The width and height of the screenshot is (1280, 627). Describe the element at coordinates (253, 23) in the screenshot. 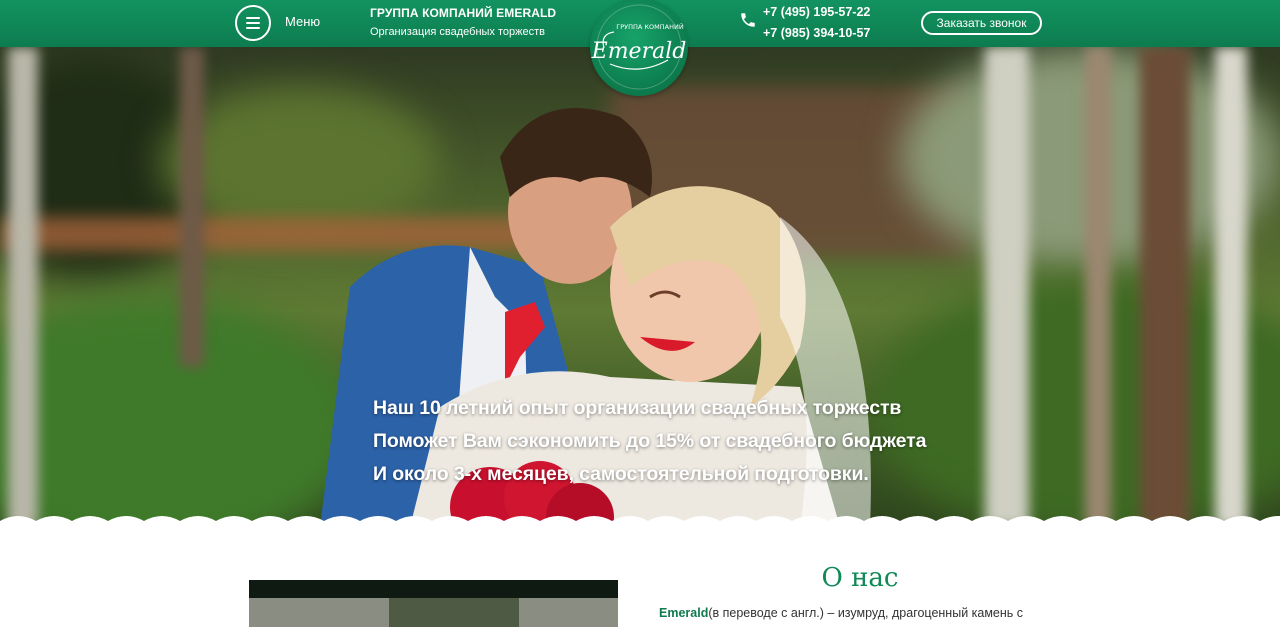

I see `menu-icon` at that location.